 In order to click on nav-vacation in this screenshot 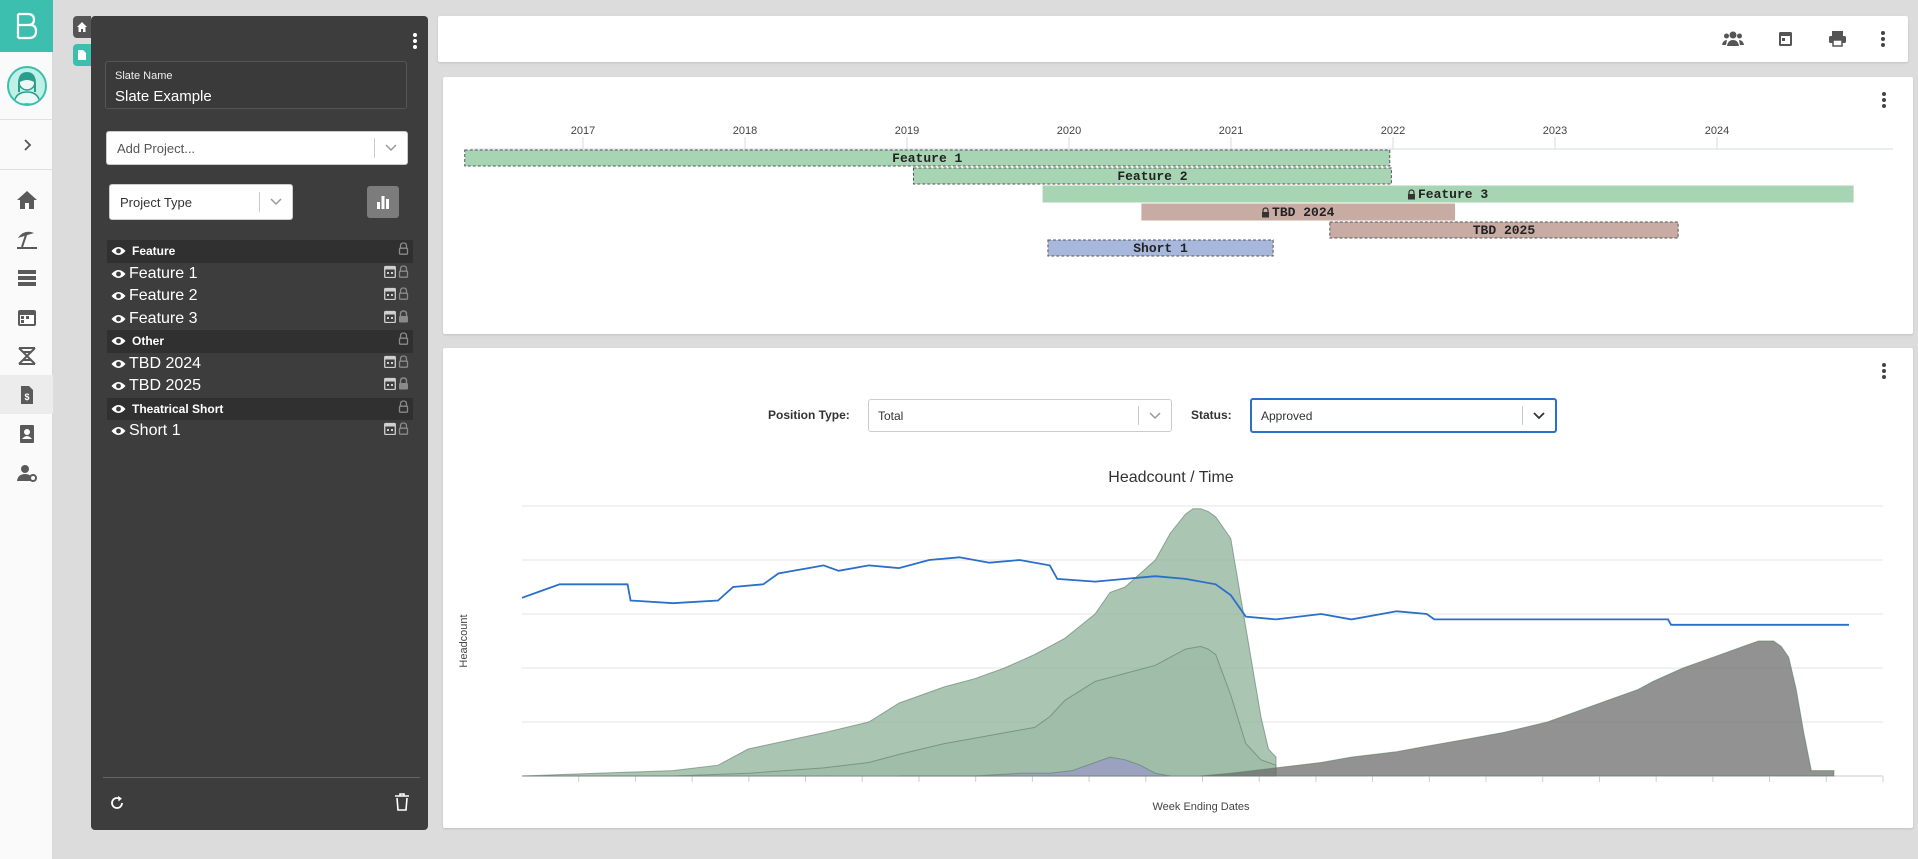, I will do `click(26, 238)`.